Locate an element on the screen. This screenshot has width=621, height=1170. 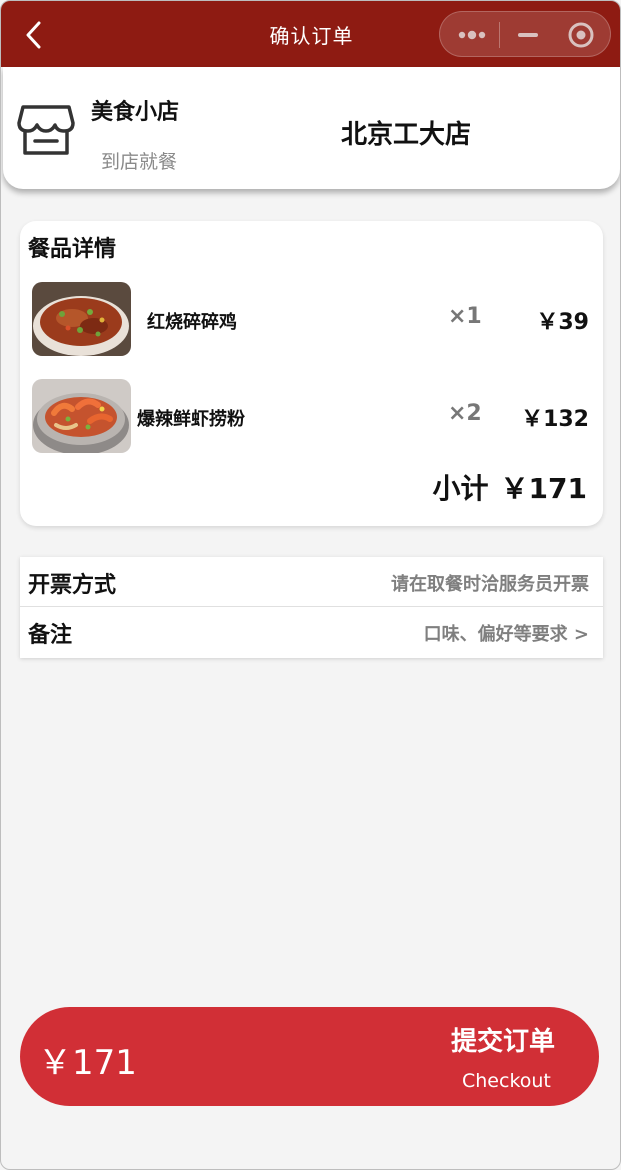
mini-program-capsule is located at coordinates (525, 34).